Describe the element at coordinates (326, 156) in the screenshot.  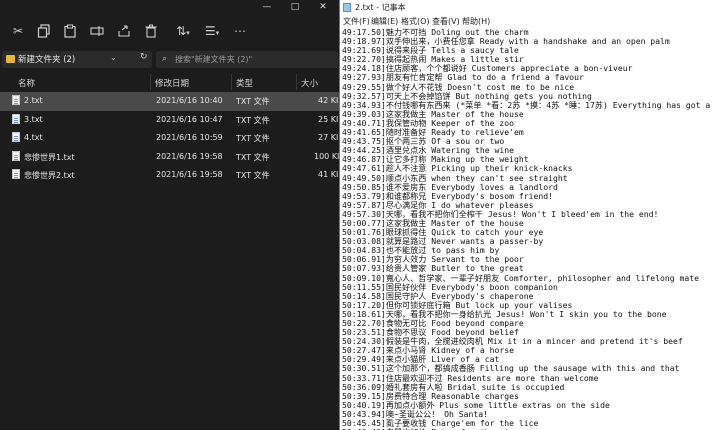
I see `file-size: 100 KI` at that location.